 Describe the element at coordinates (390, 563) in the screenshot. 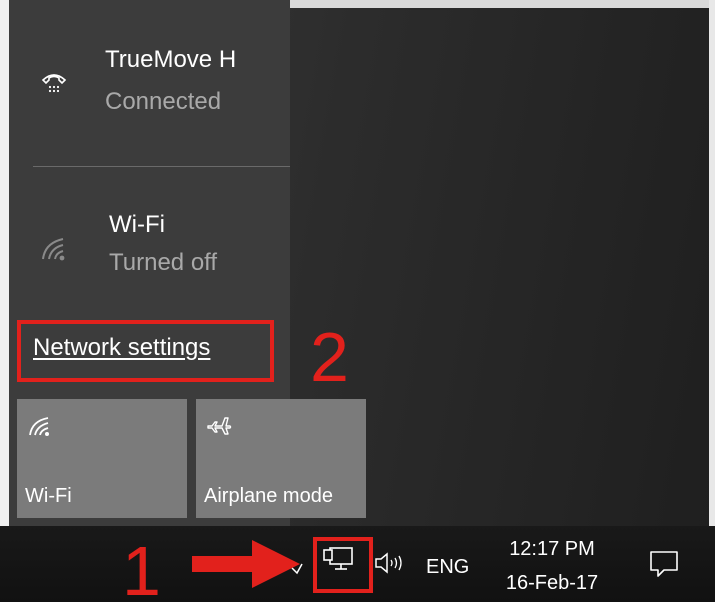

I see `volume-icon` at that location.